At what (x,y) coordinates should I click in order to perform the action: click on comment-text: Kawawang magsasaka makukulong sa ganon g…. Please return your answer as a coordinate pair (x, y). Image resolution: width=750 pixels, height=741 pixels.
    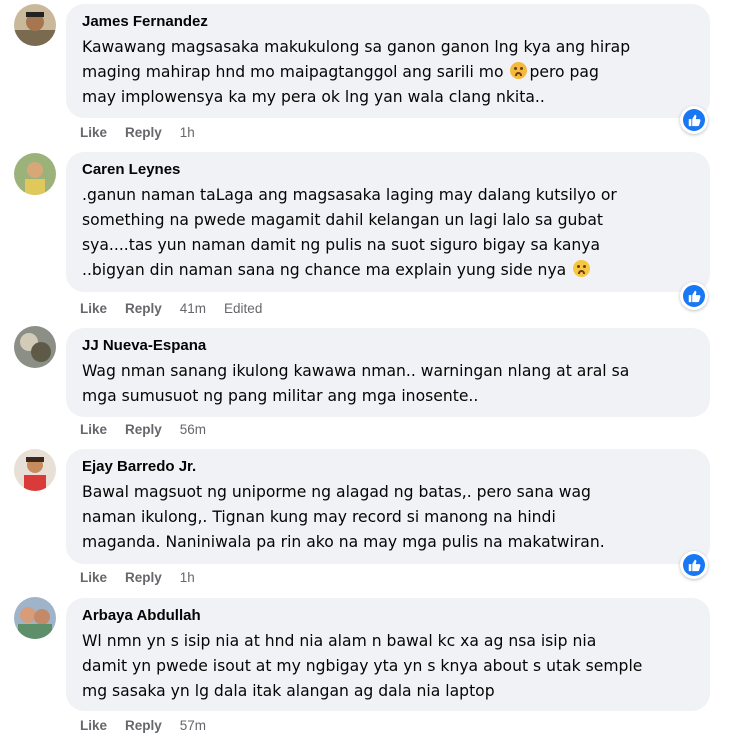
    Looking at the image, I should click on (389, 72).